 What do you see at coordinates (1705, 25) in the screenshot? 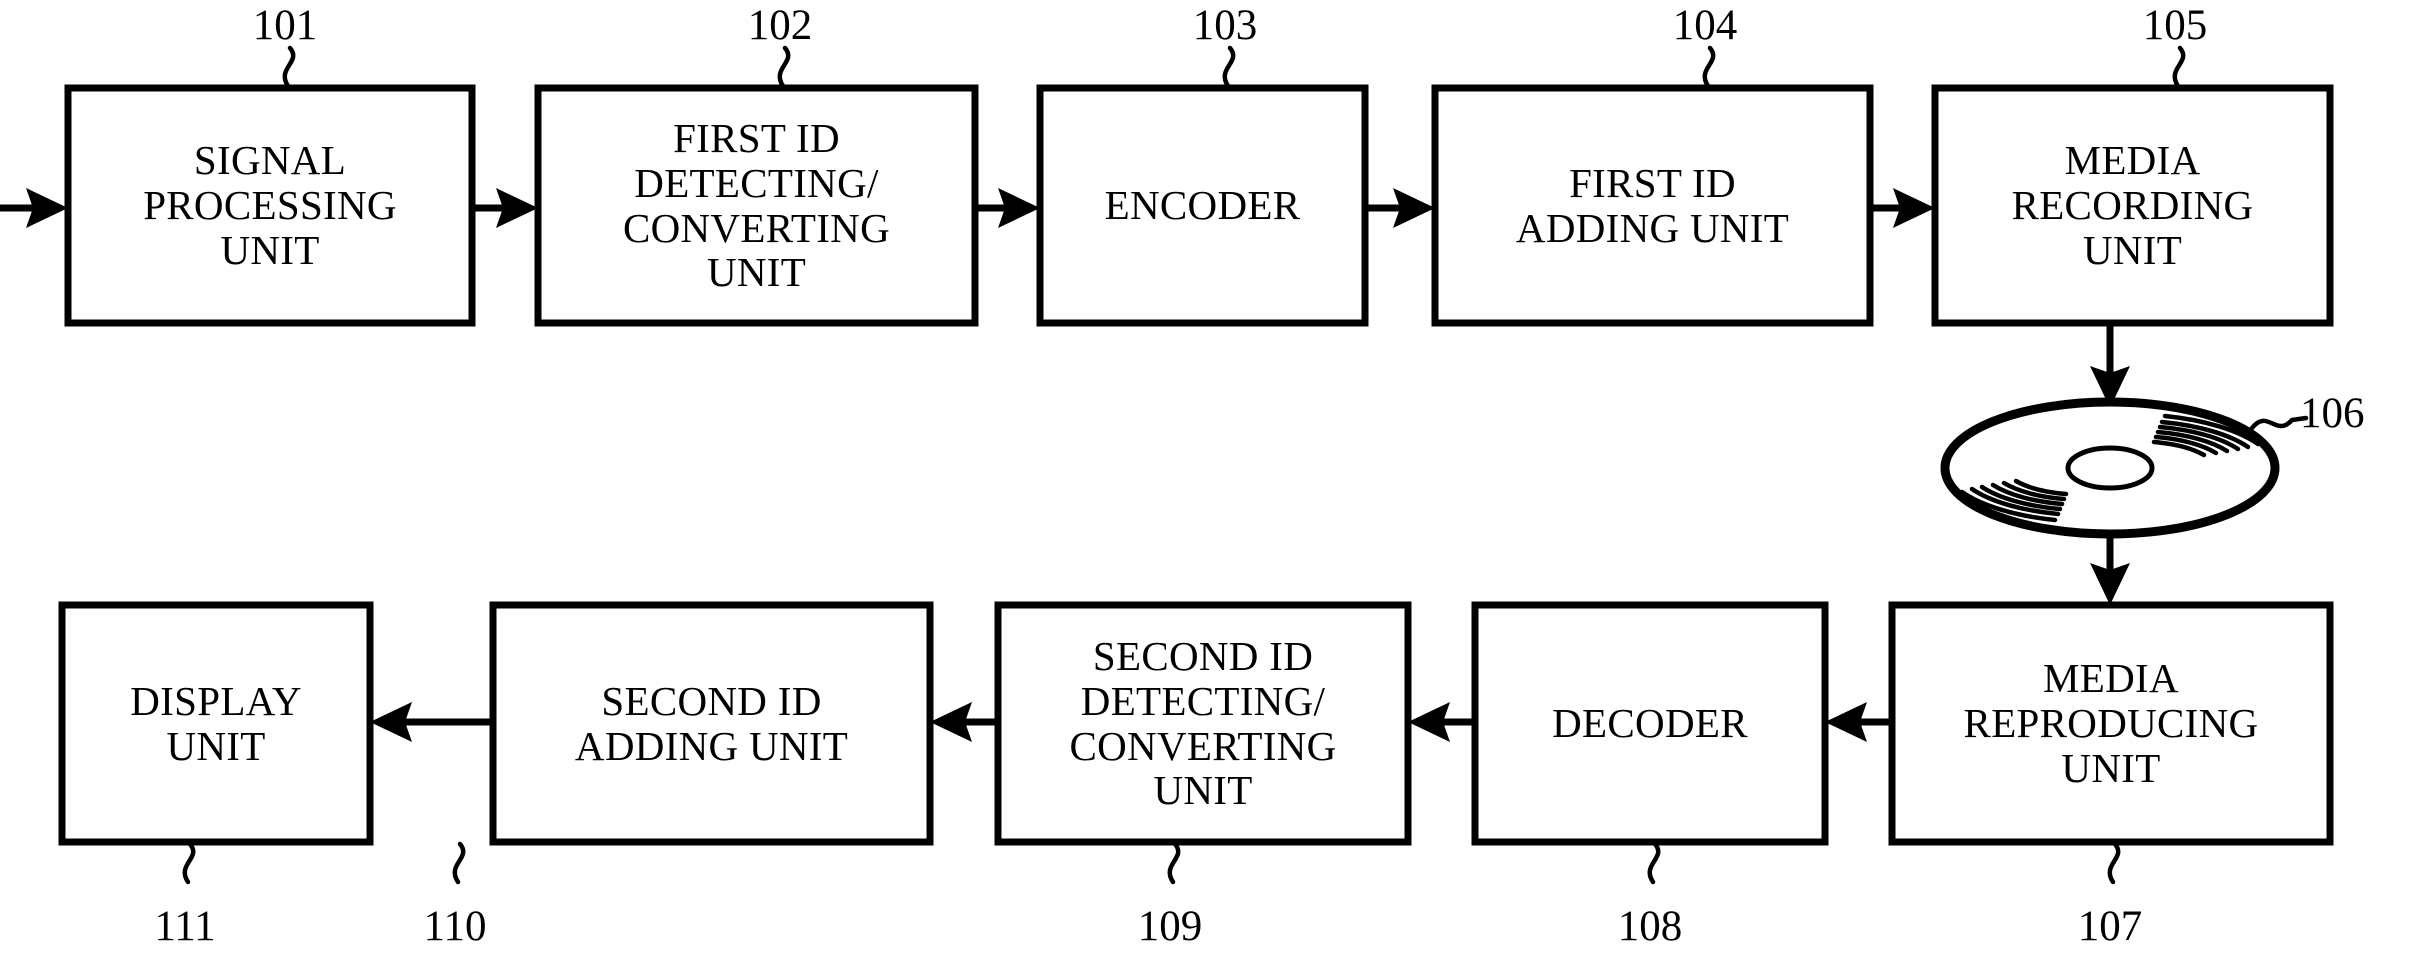
I see `ref-numeral-104: 104` at bounding box center [1705, 25].